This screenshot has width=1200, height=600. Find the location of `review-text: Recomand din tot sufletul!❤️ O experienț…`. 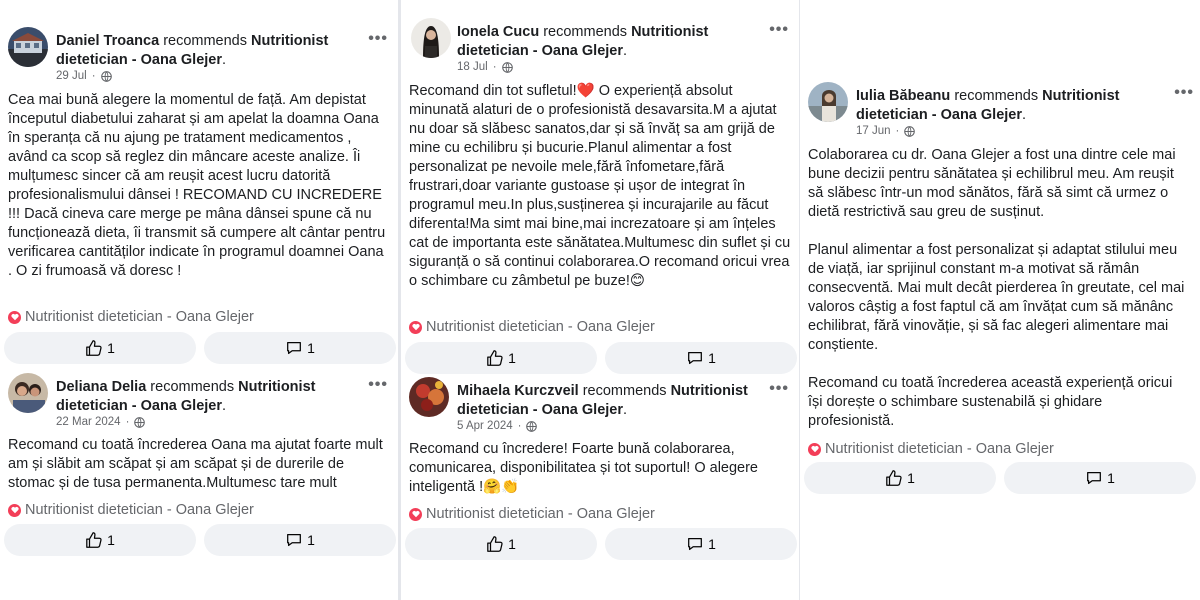

review-text: Recomand din tot sufletul!❤️ O experienț… is located at coordinates (600, 186).